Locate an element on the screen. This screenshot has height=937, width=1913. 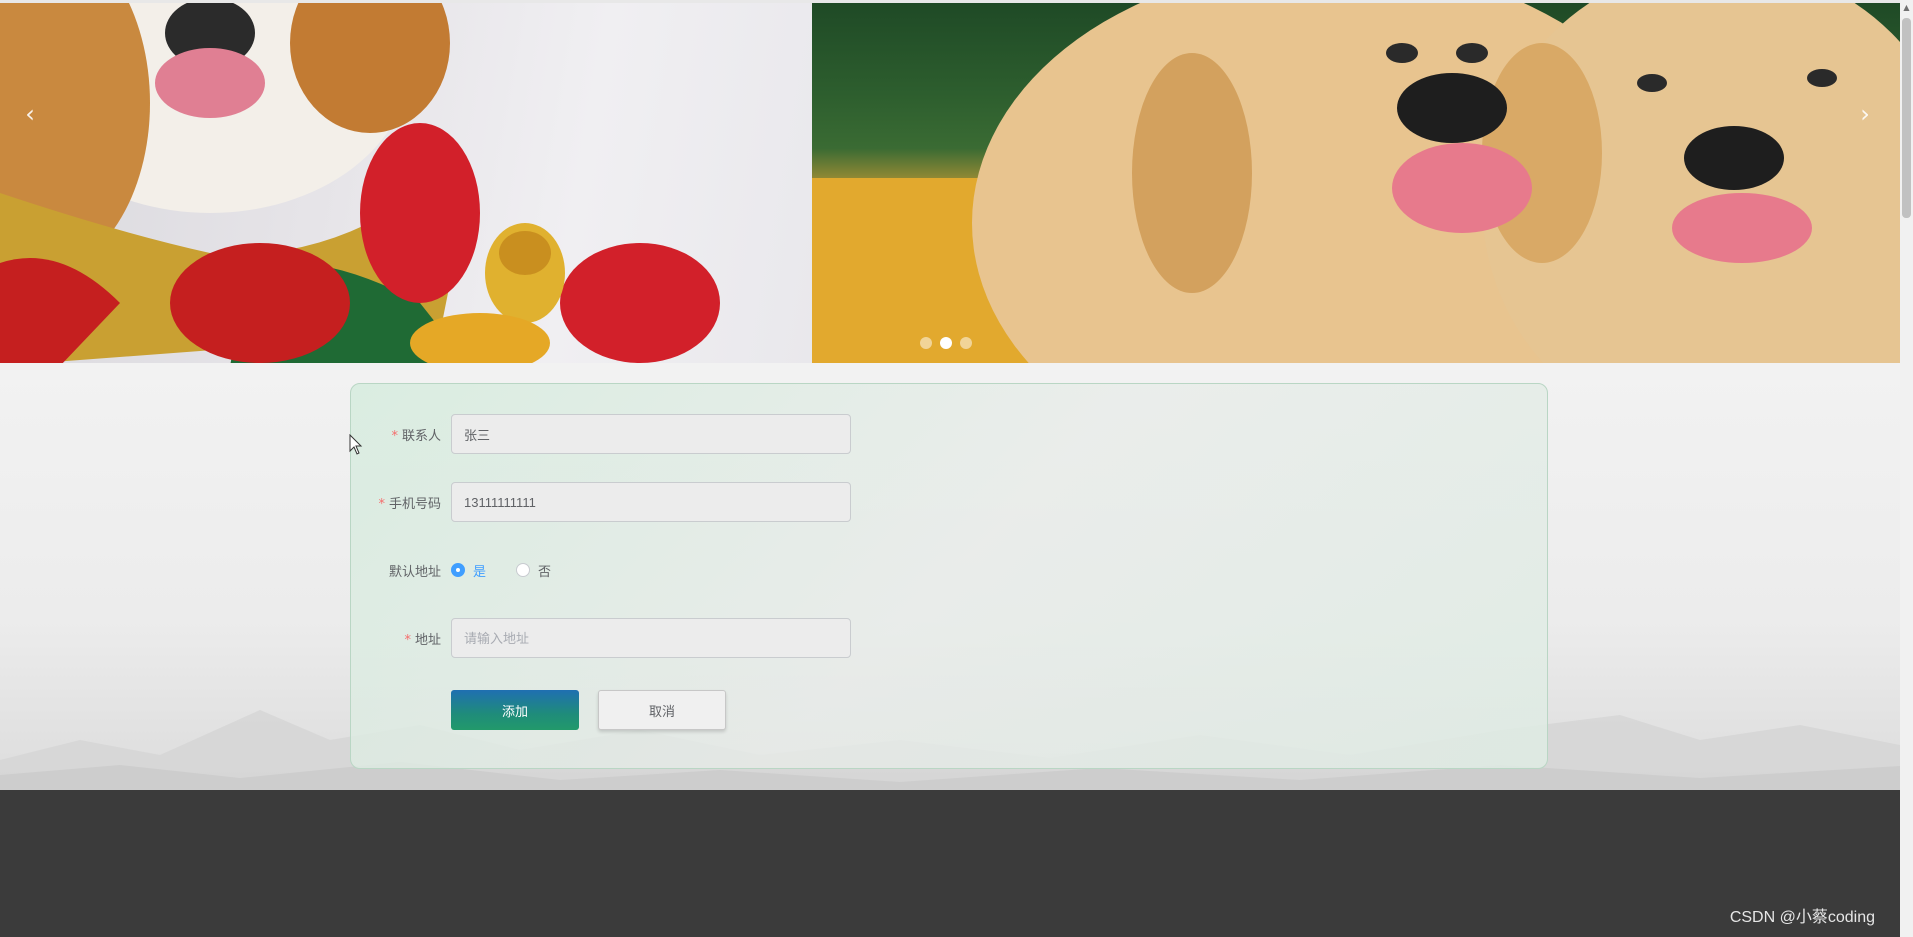
phone-label: * 手机号码 is located at coordinates (409, 504).